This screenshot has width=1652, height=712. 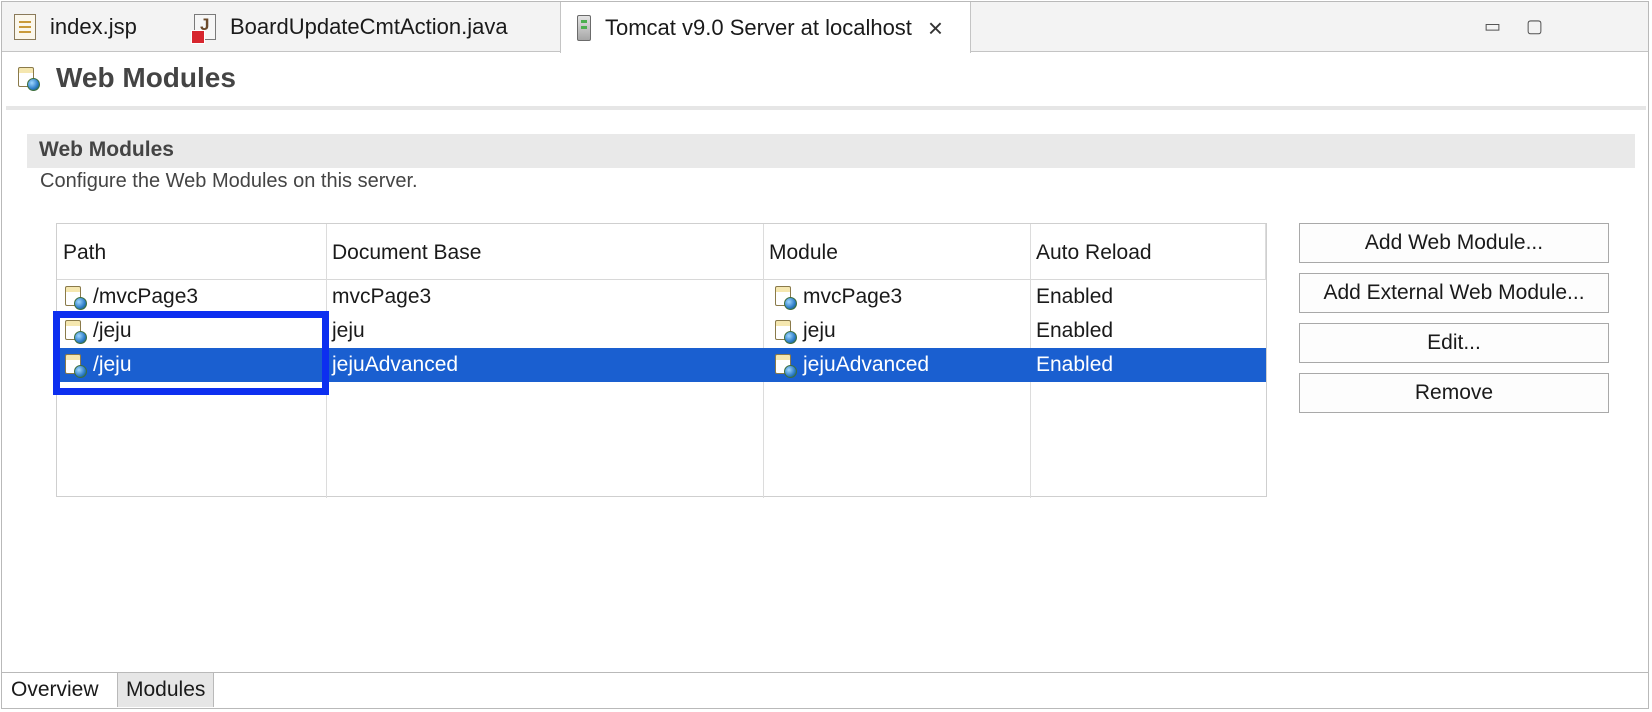 I want to click on highlight-annotation-box, so click(x=191, y=353).